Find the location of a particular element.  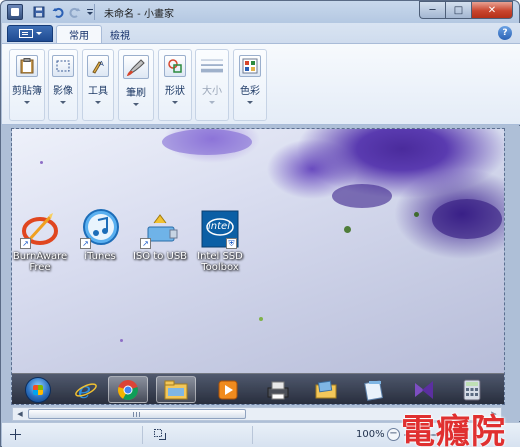

paint-menu-icon is located at coordinates (25, 33).